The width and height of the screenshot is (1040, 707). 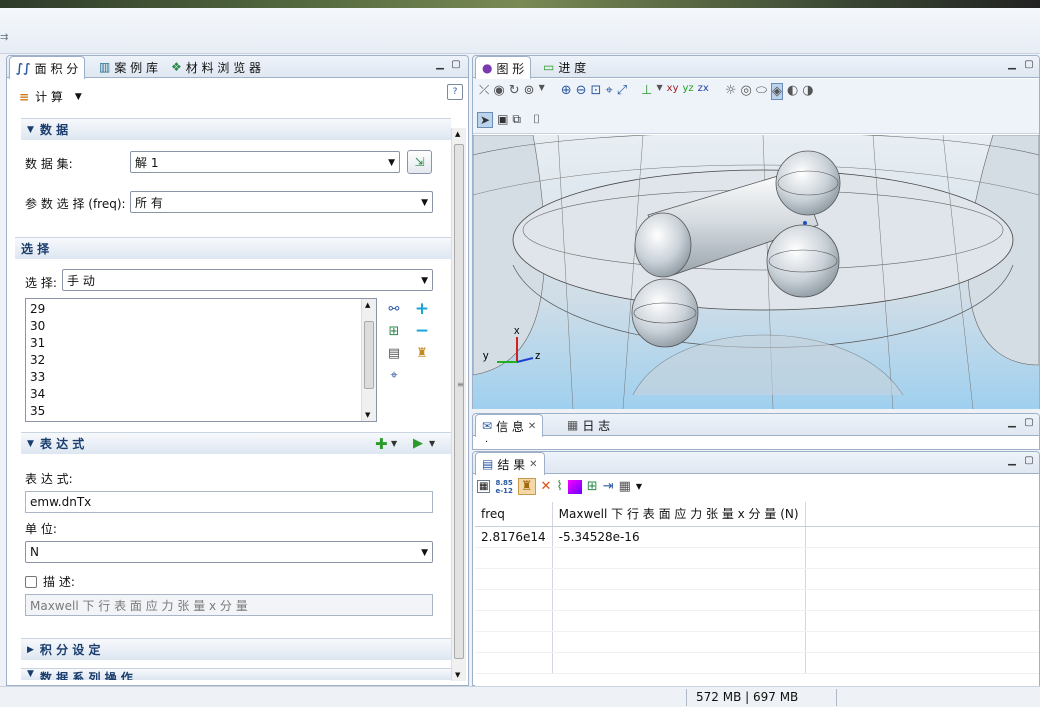 What do you see at coordinates (229, 502) in the screenshot?
I see `expression-field: emw.dnTx` at bounding box center [229, 502].